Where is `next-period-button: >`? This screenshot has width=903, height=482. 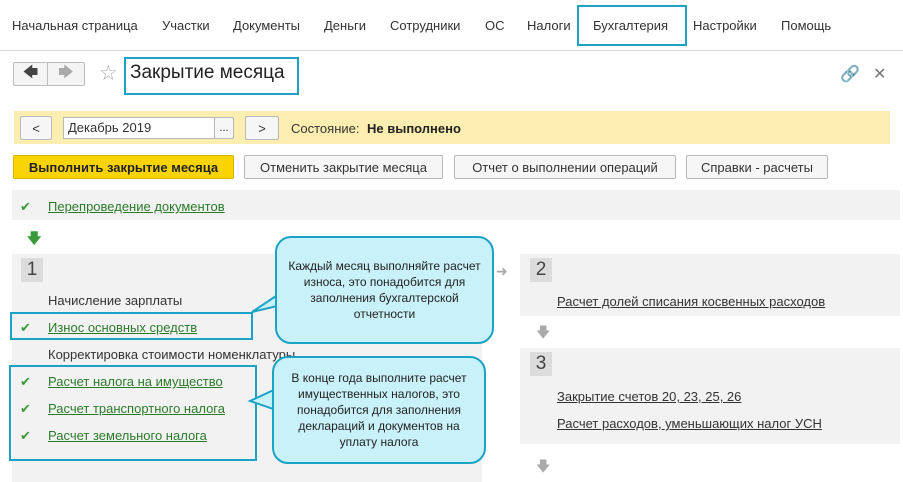 next-period-button: > is located at coordinates (262, 128).